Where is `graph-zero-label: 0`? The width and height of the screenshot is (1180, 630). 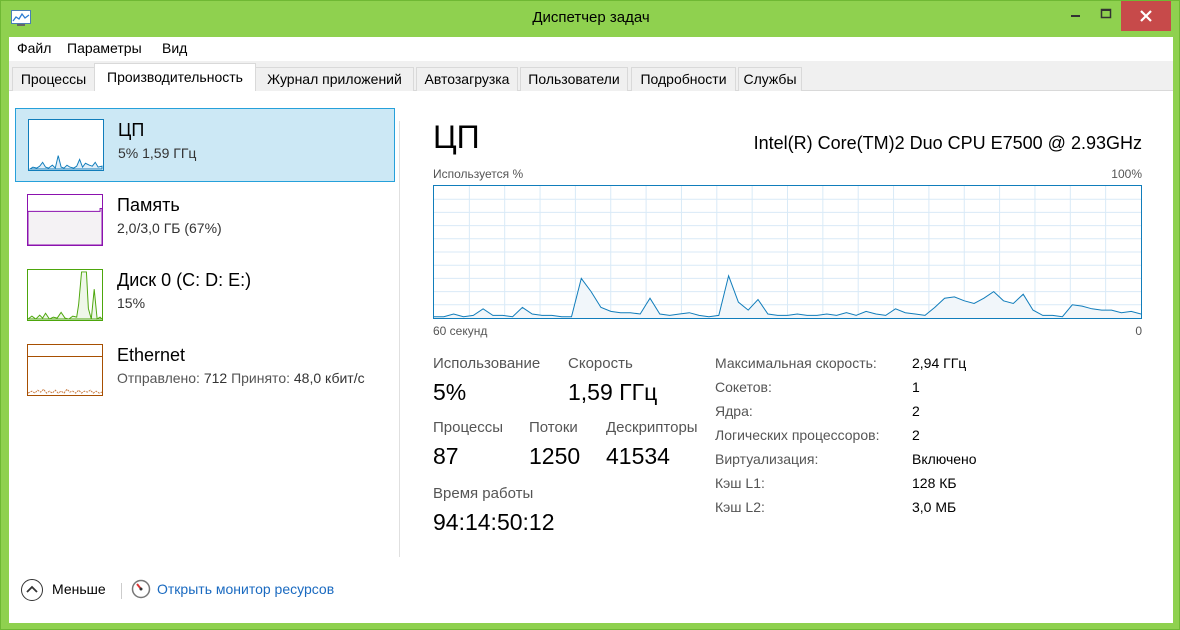
graph-zero-label: 0 is located at coordinates (1138, 331).